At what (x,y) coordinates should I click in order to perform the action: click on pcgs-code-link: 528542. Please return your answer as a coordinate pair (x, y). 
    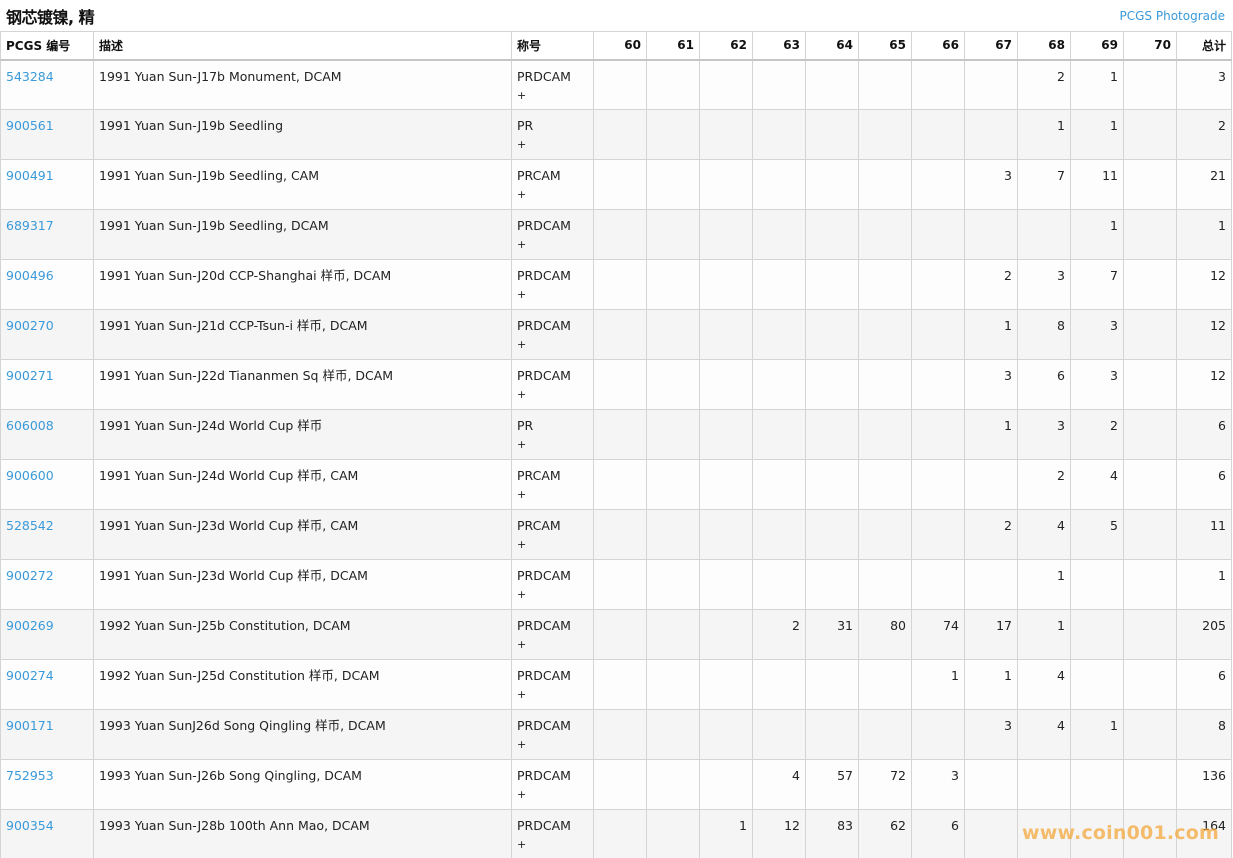
    Looking at the image, I should click on (30, 525).